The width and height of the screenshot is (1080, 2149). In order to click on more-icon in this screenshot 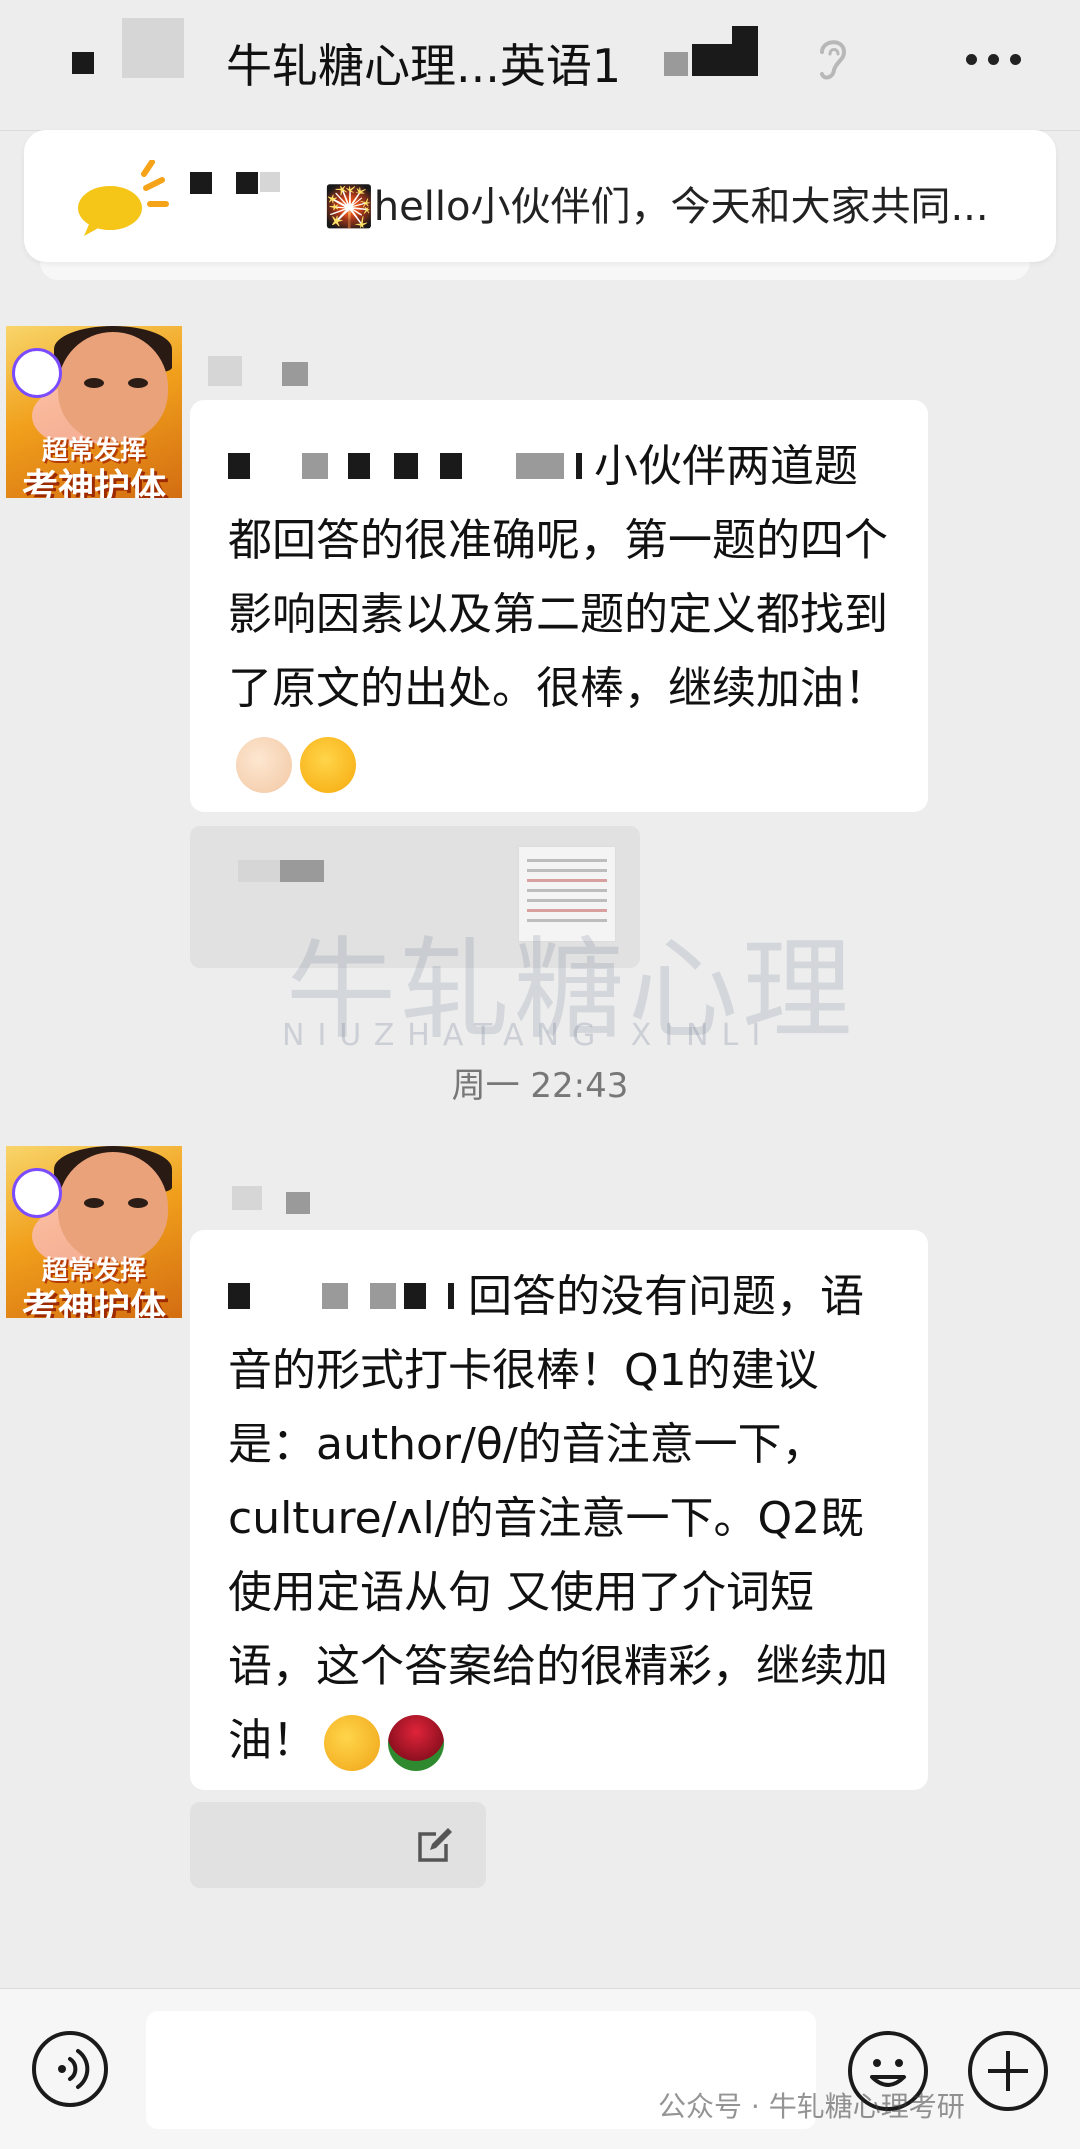, I will do `click(994, 60)`.